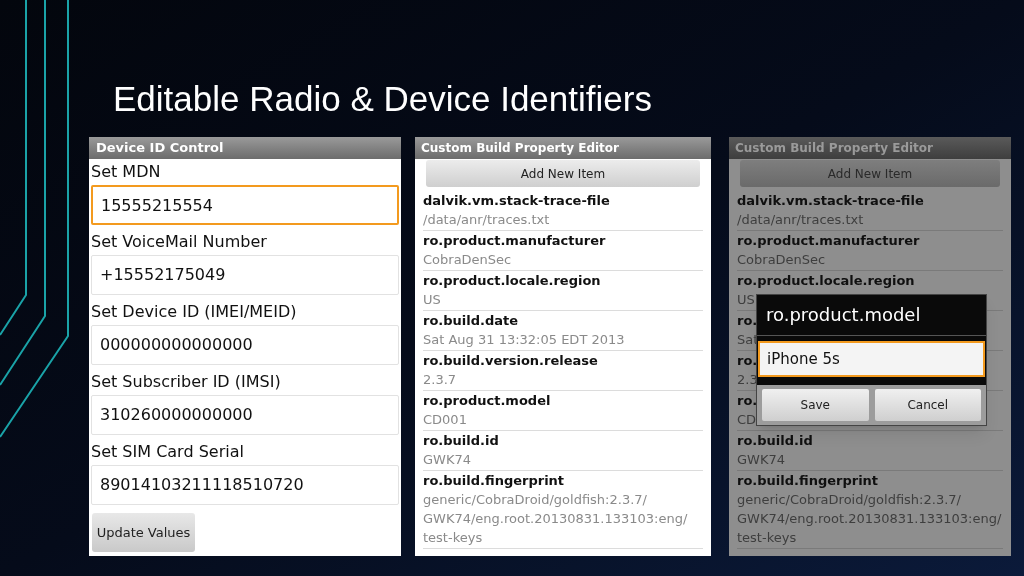 The height and width of the screenshot is (576, 1024). What do you see at coordinates (510, 360) in the screenshot?
I see `property-key: ro.build.version.release` at bounding box center [510, 360].